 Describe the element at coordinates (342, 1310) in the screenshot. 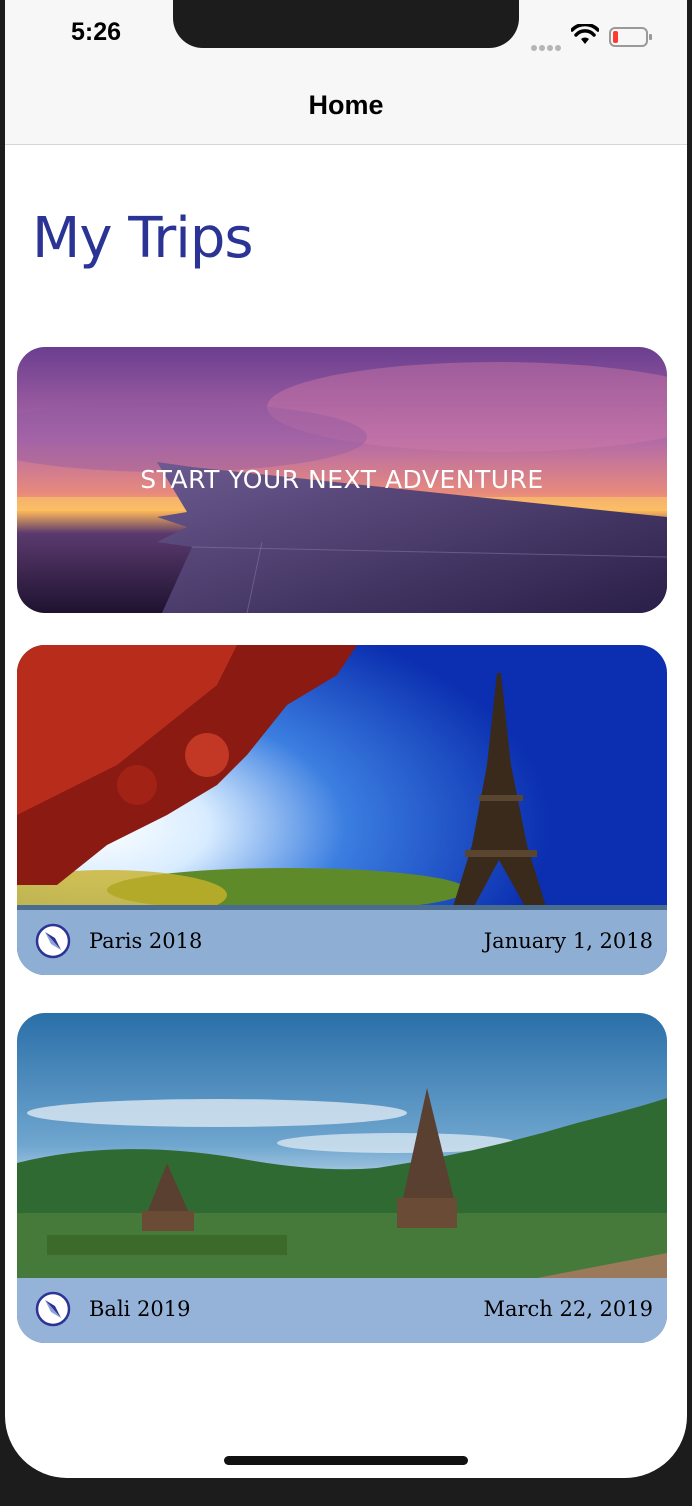

I see `trip-card-footer: Bali 2019 March 22, 2019` at that location.